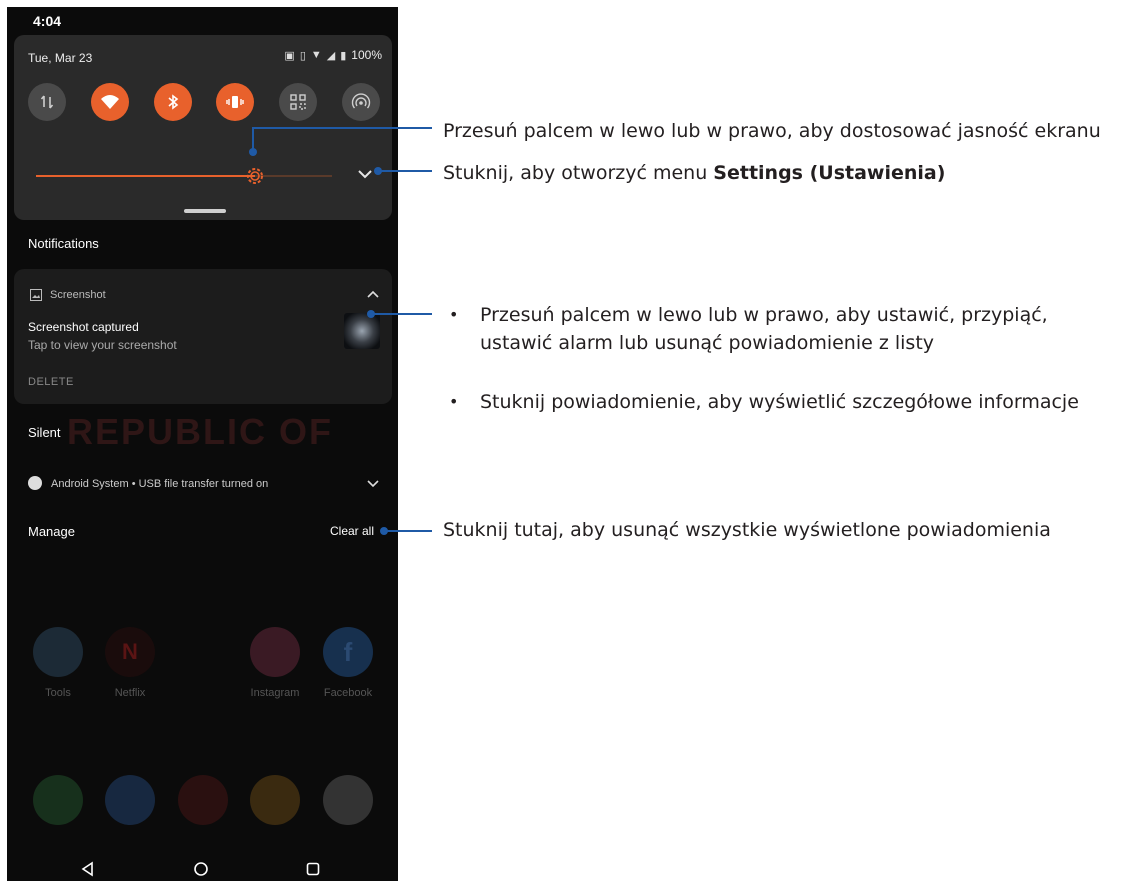  What do you see at coordinates (36, 295) in the screenshot?
I see `image-icon` at bounding box center [36, 295].